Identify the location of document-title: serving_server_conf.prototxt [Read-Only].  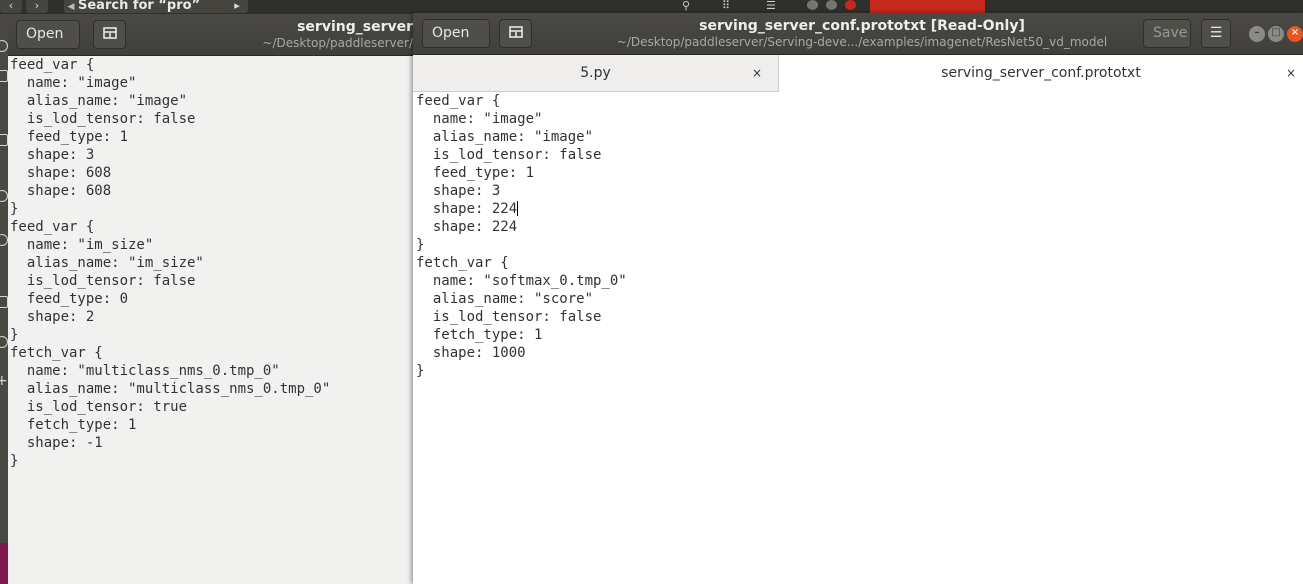
(862, 26).